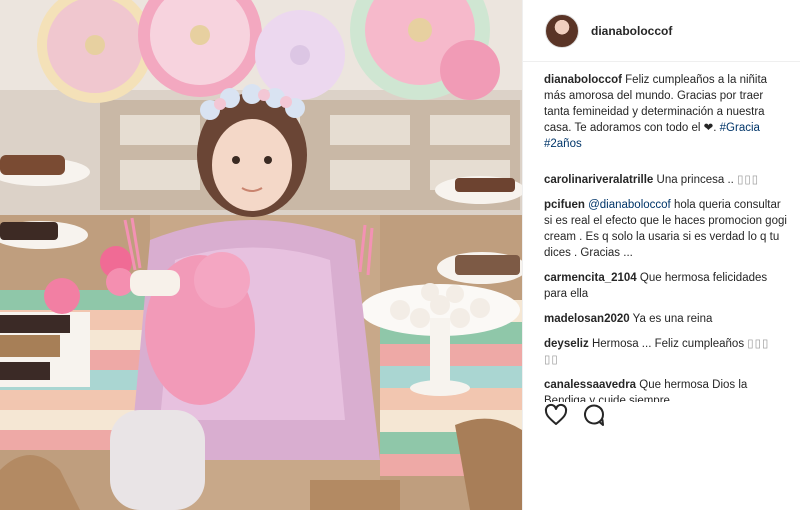 The width and height of the screenshot is (800, 510). I want to click on header-username: dianaboloccof, so click(631, 31).